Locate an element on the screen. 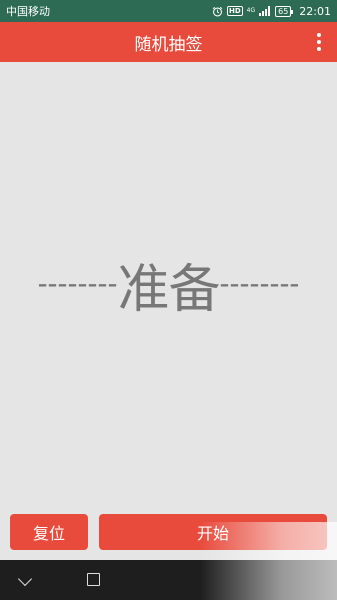 This screenshot has height=600, width=337. status-bar: 中国移动 HD 4G 65 22:01 is located at coordinates (168, 11).